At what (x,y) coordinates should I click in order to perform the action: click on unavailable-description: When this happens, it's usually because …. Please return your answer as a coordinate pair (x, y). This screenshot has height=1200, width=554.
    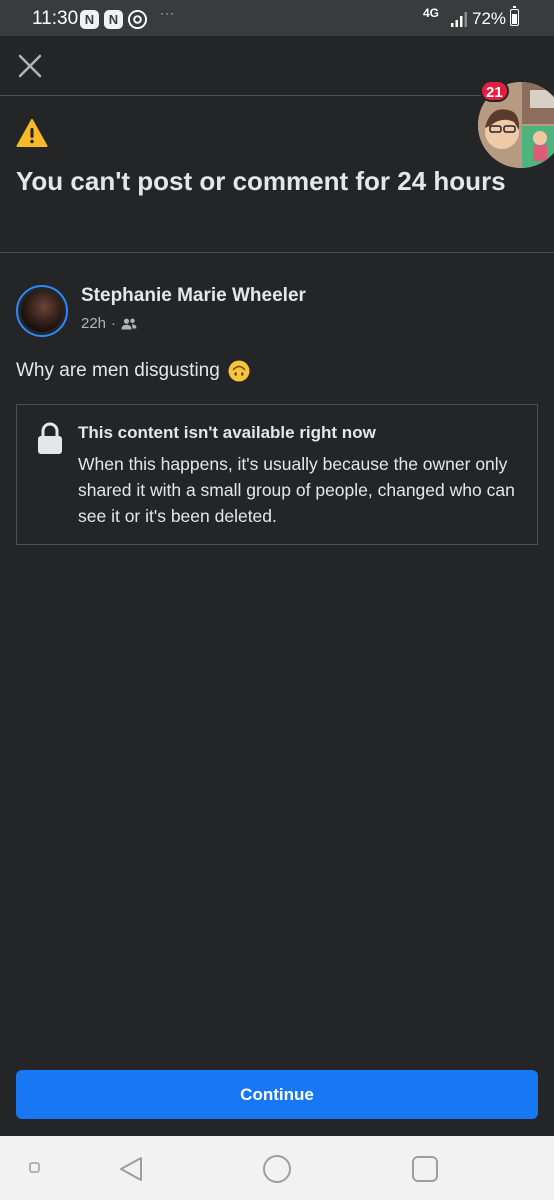
    Looking at the image, I should click on (296, 490).